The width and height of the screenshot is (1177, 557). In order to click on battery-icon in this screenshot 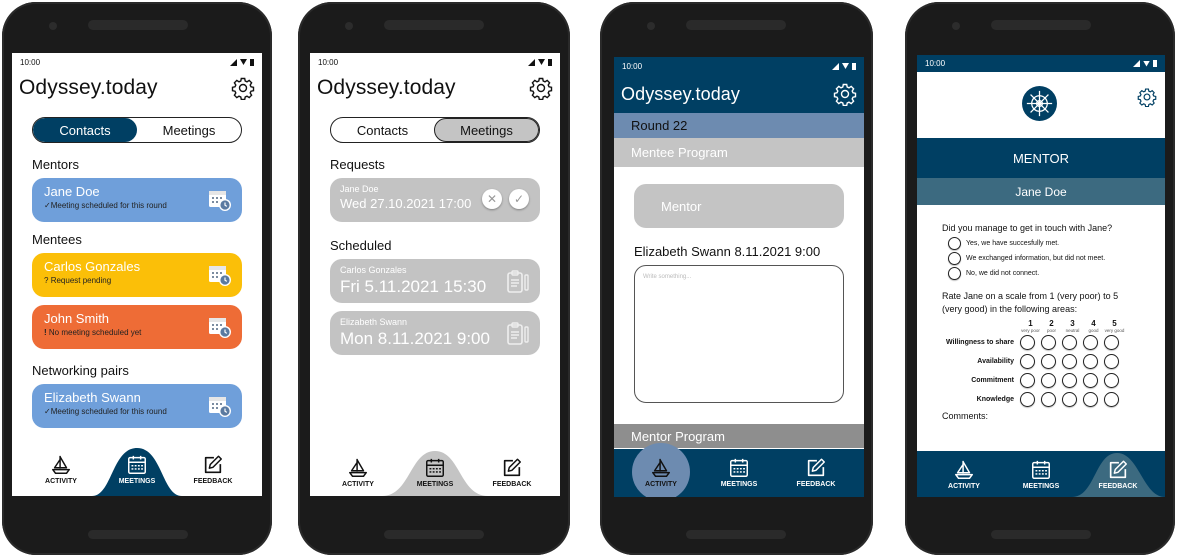, I will do `click(550, 62)`.